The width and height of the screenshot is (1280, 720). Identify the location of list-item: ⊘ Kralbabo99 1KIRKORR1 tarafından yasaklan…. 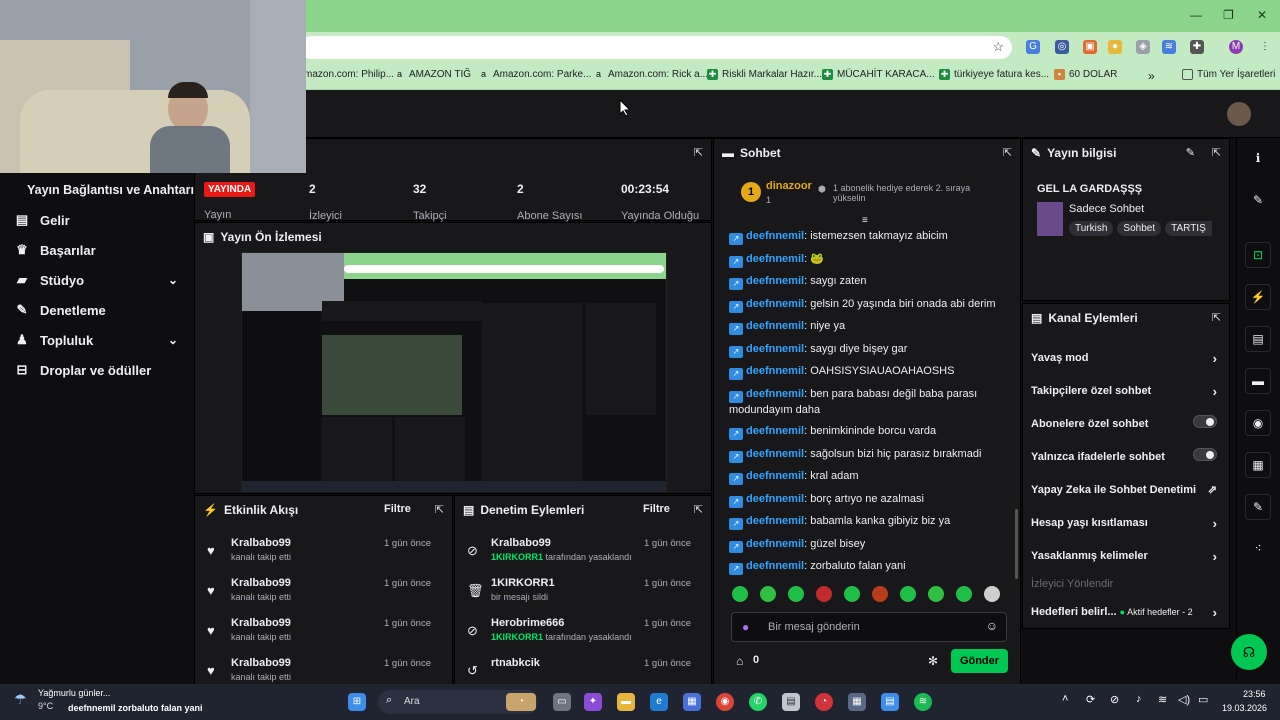
(580, 557).